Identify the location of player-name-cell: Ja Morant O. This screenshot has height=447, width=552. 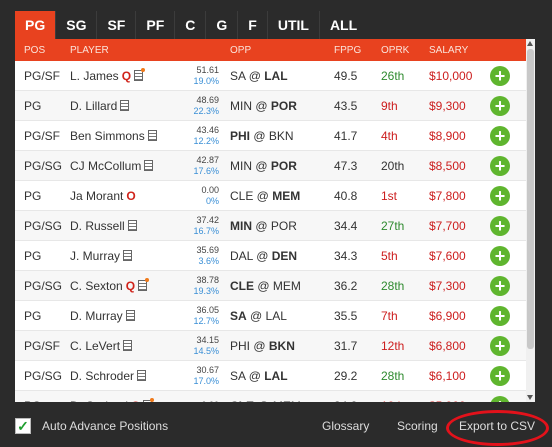
(121, 196).